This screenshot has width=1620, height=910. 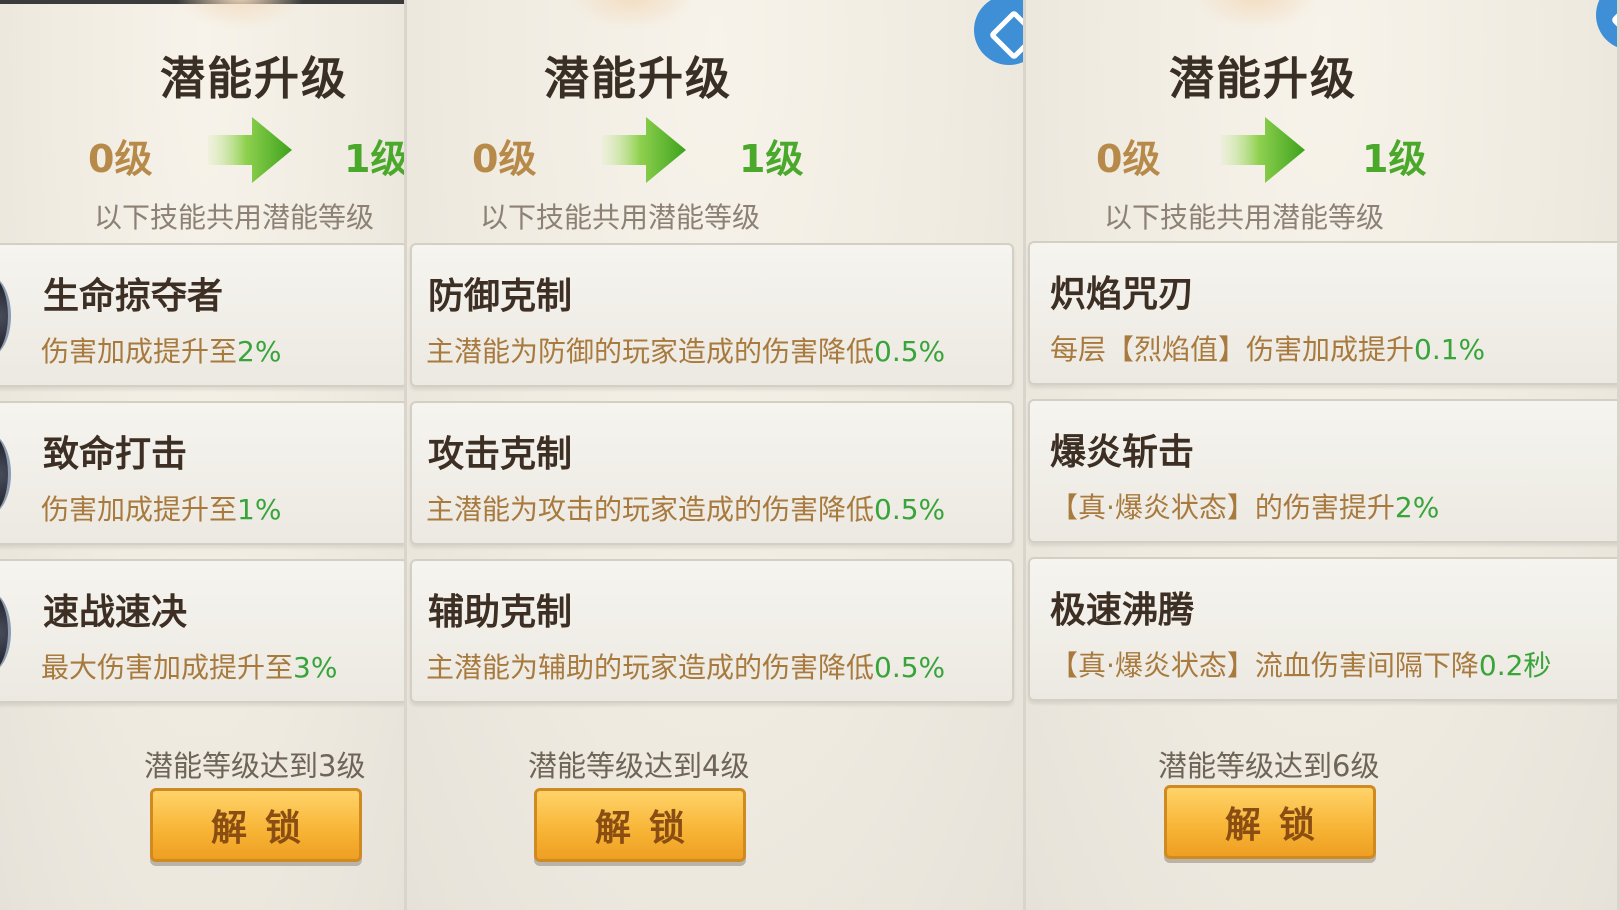 I want to click on skill-description: 主潜能为攻击的玩家造成的伤害降低0.5%, so click(x=686, y=509).